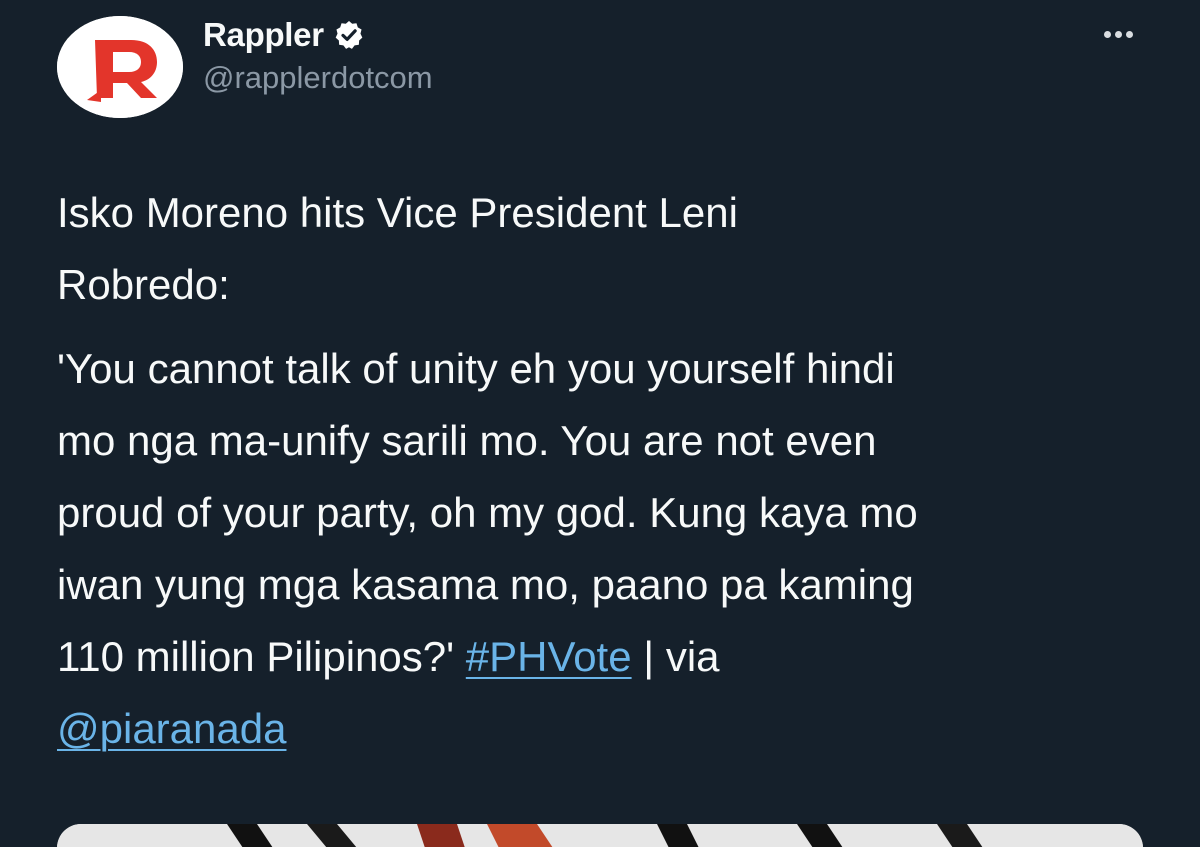 The height and width of the screenshot is (847, 1200). I want to click on media-preview, so click(600, 835).